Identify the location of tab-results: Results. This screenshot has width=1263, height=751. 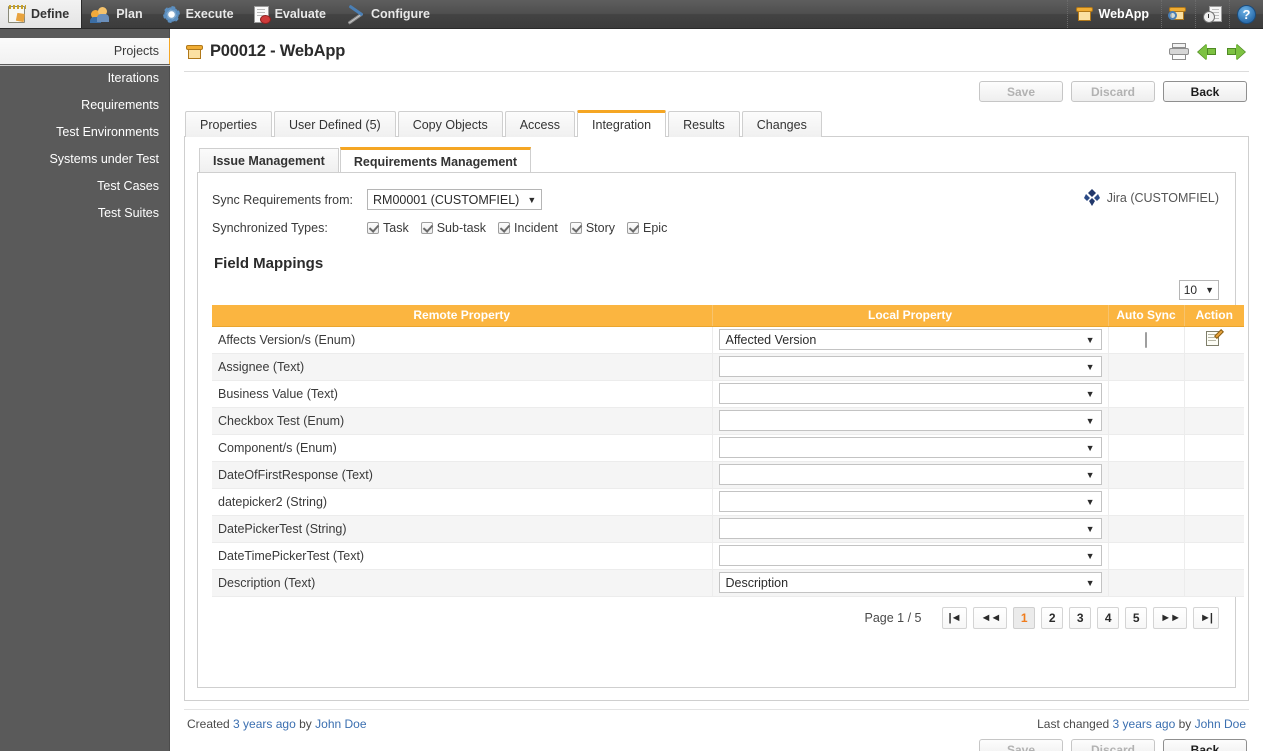
(704, 124).